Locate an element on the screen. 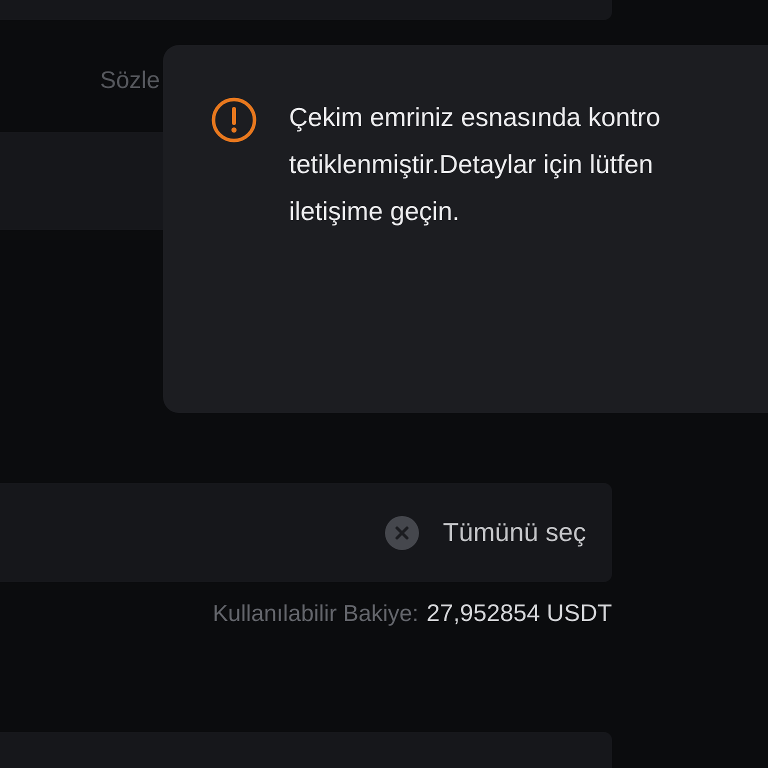  warning-icon is located at coordinates (234, 120).